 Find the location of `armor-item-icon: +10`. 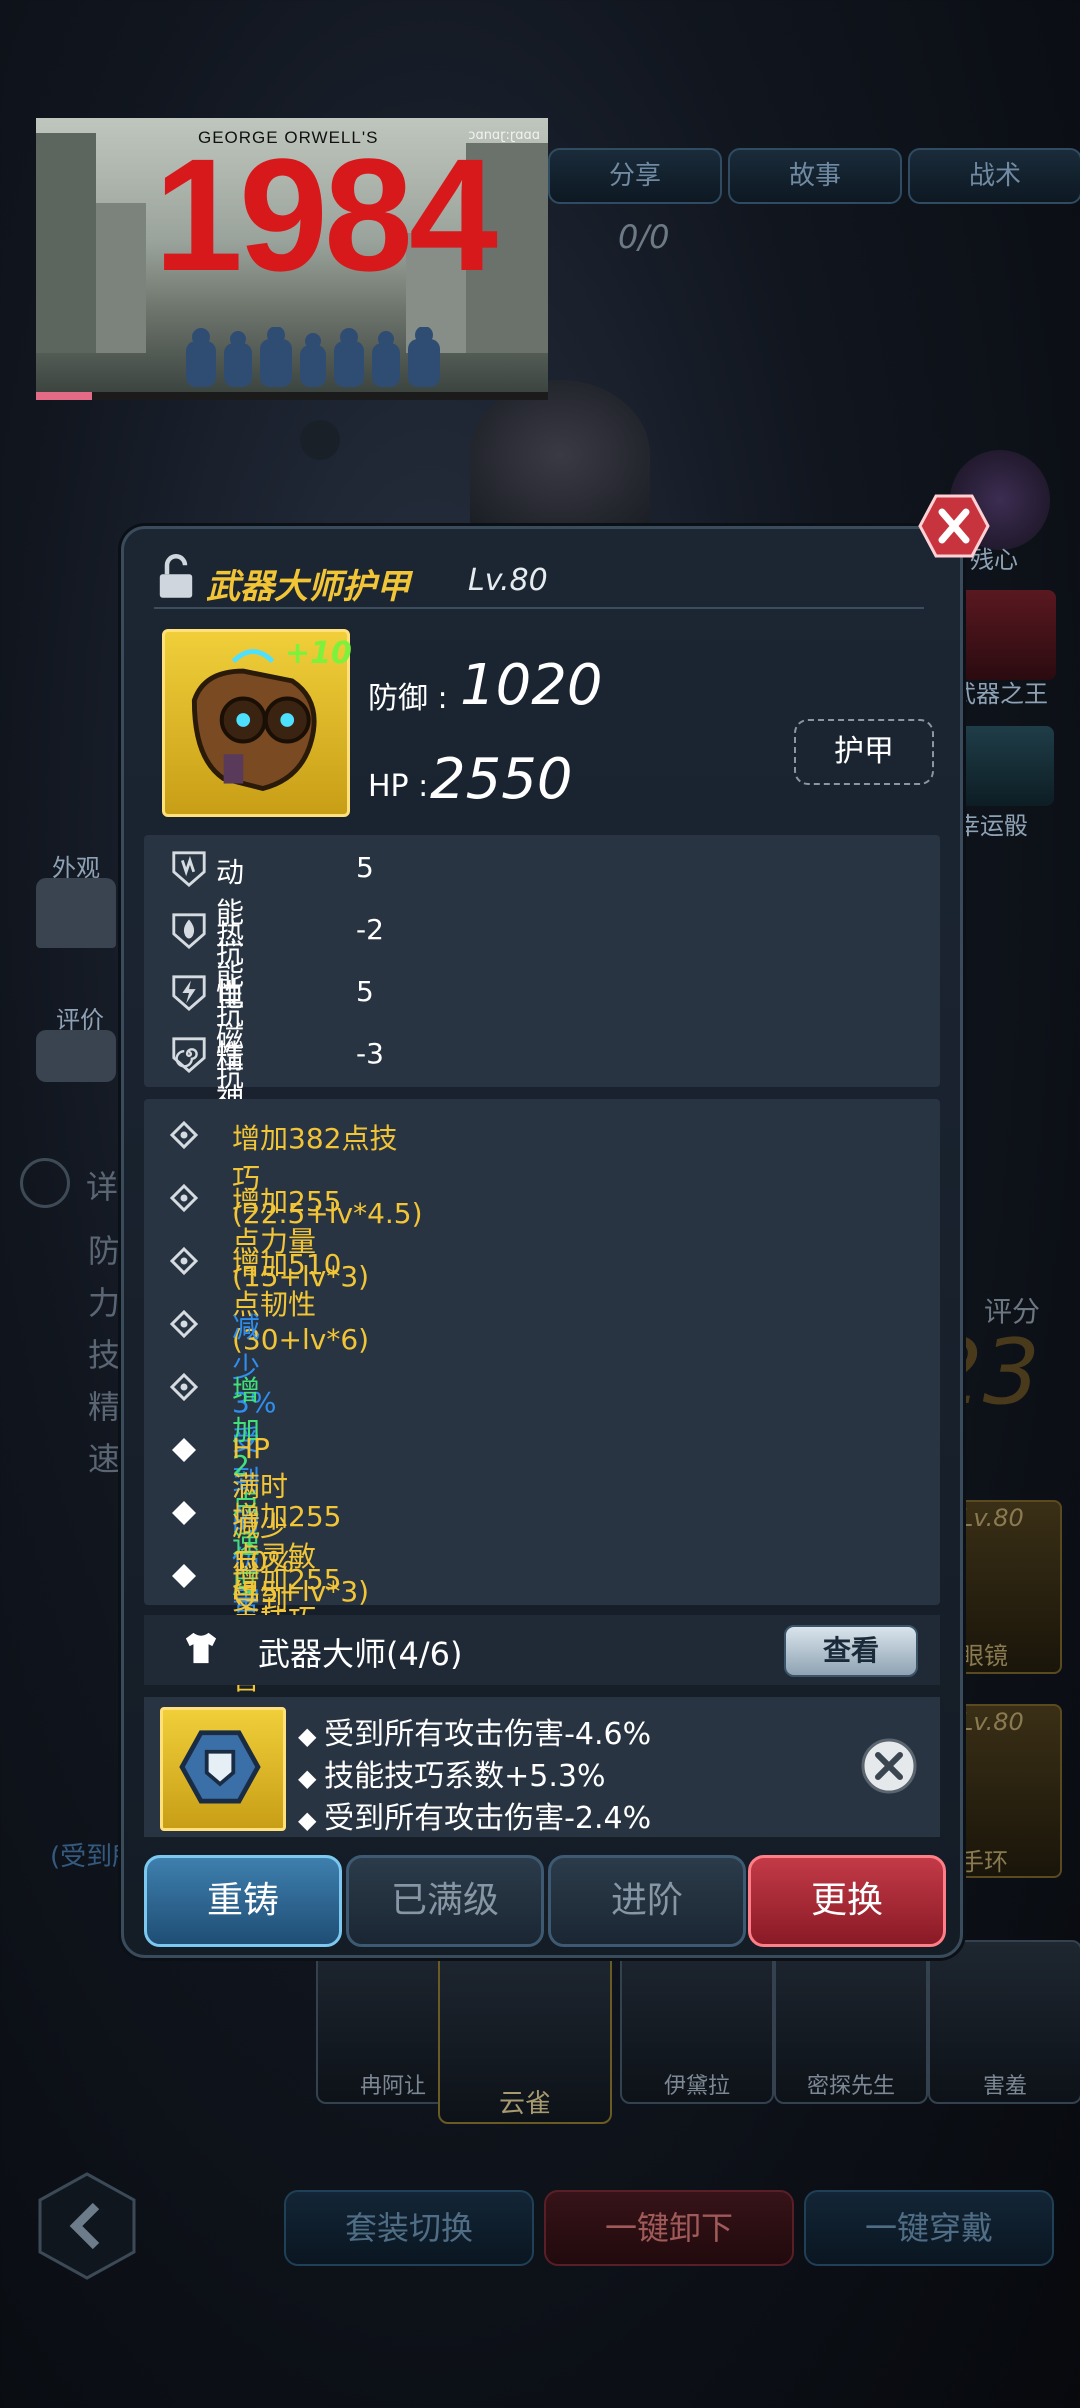

armor-item-icon: +10 is located at coordinates (257, 723).